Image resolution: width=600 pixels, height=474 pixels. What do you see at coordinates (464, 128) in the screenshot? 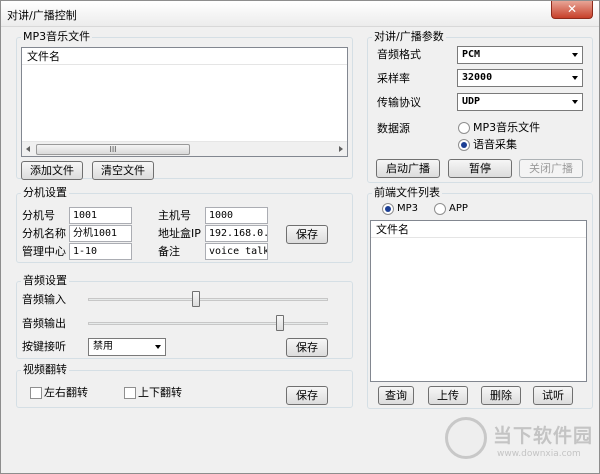
I see `source-mp3-radio` at bounding box center [464, 128].